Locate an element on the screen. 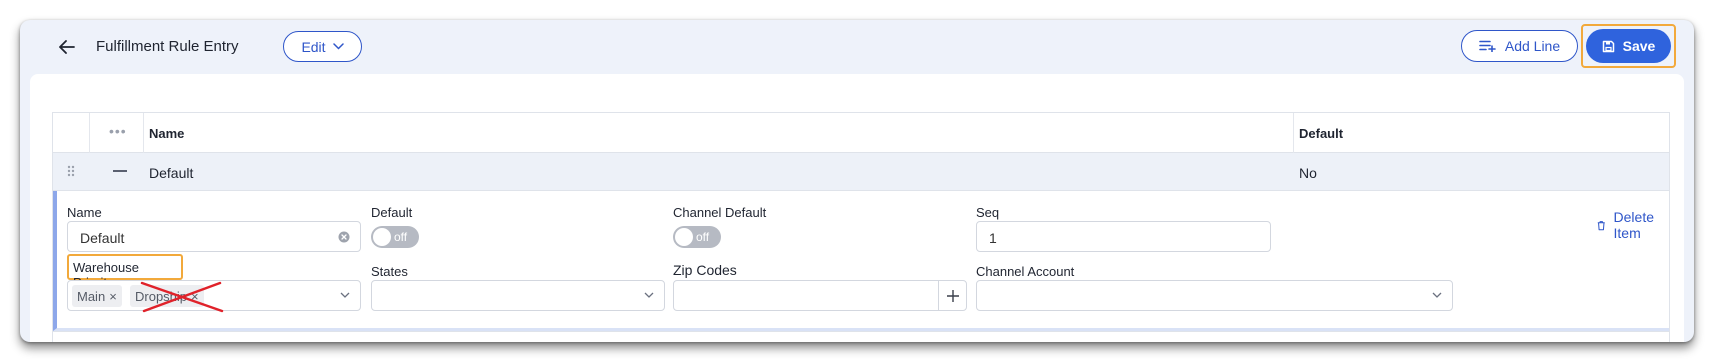 This screenshot has width=1715, height=361. strike-through-annotation is located at coordinates (182, 297).